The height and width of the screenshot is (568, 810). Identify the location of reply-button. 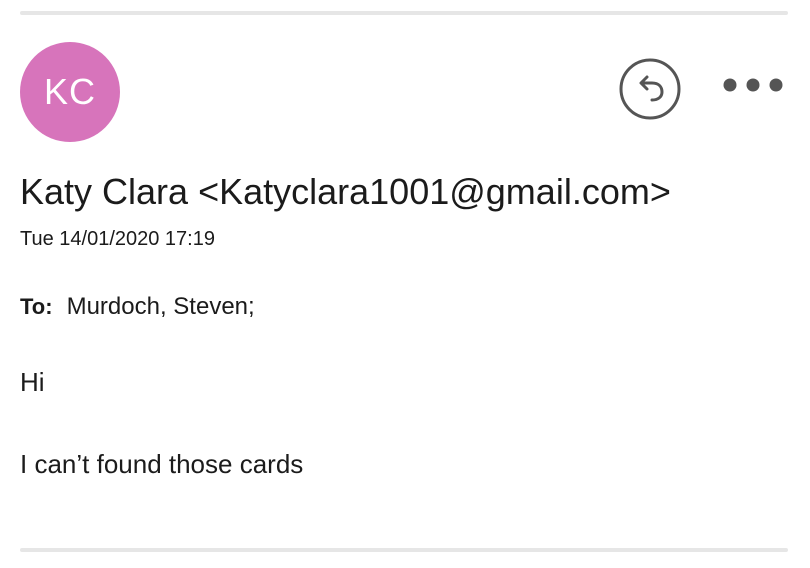
(650, 89).